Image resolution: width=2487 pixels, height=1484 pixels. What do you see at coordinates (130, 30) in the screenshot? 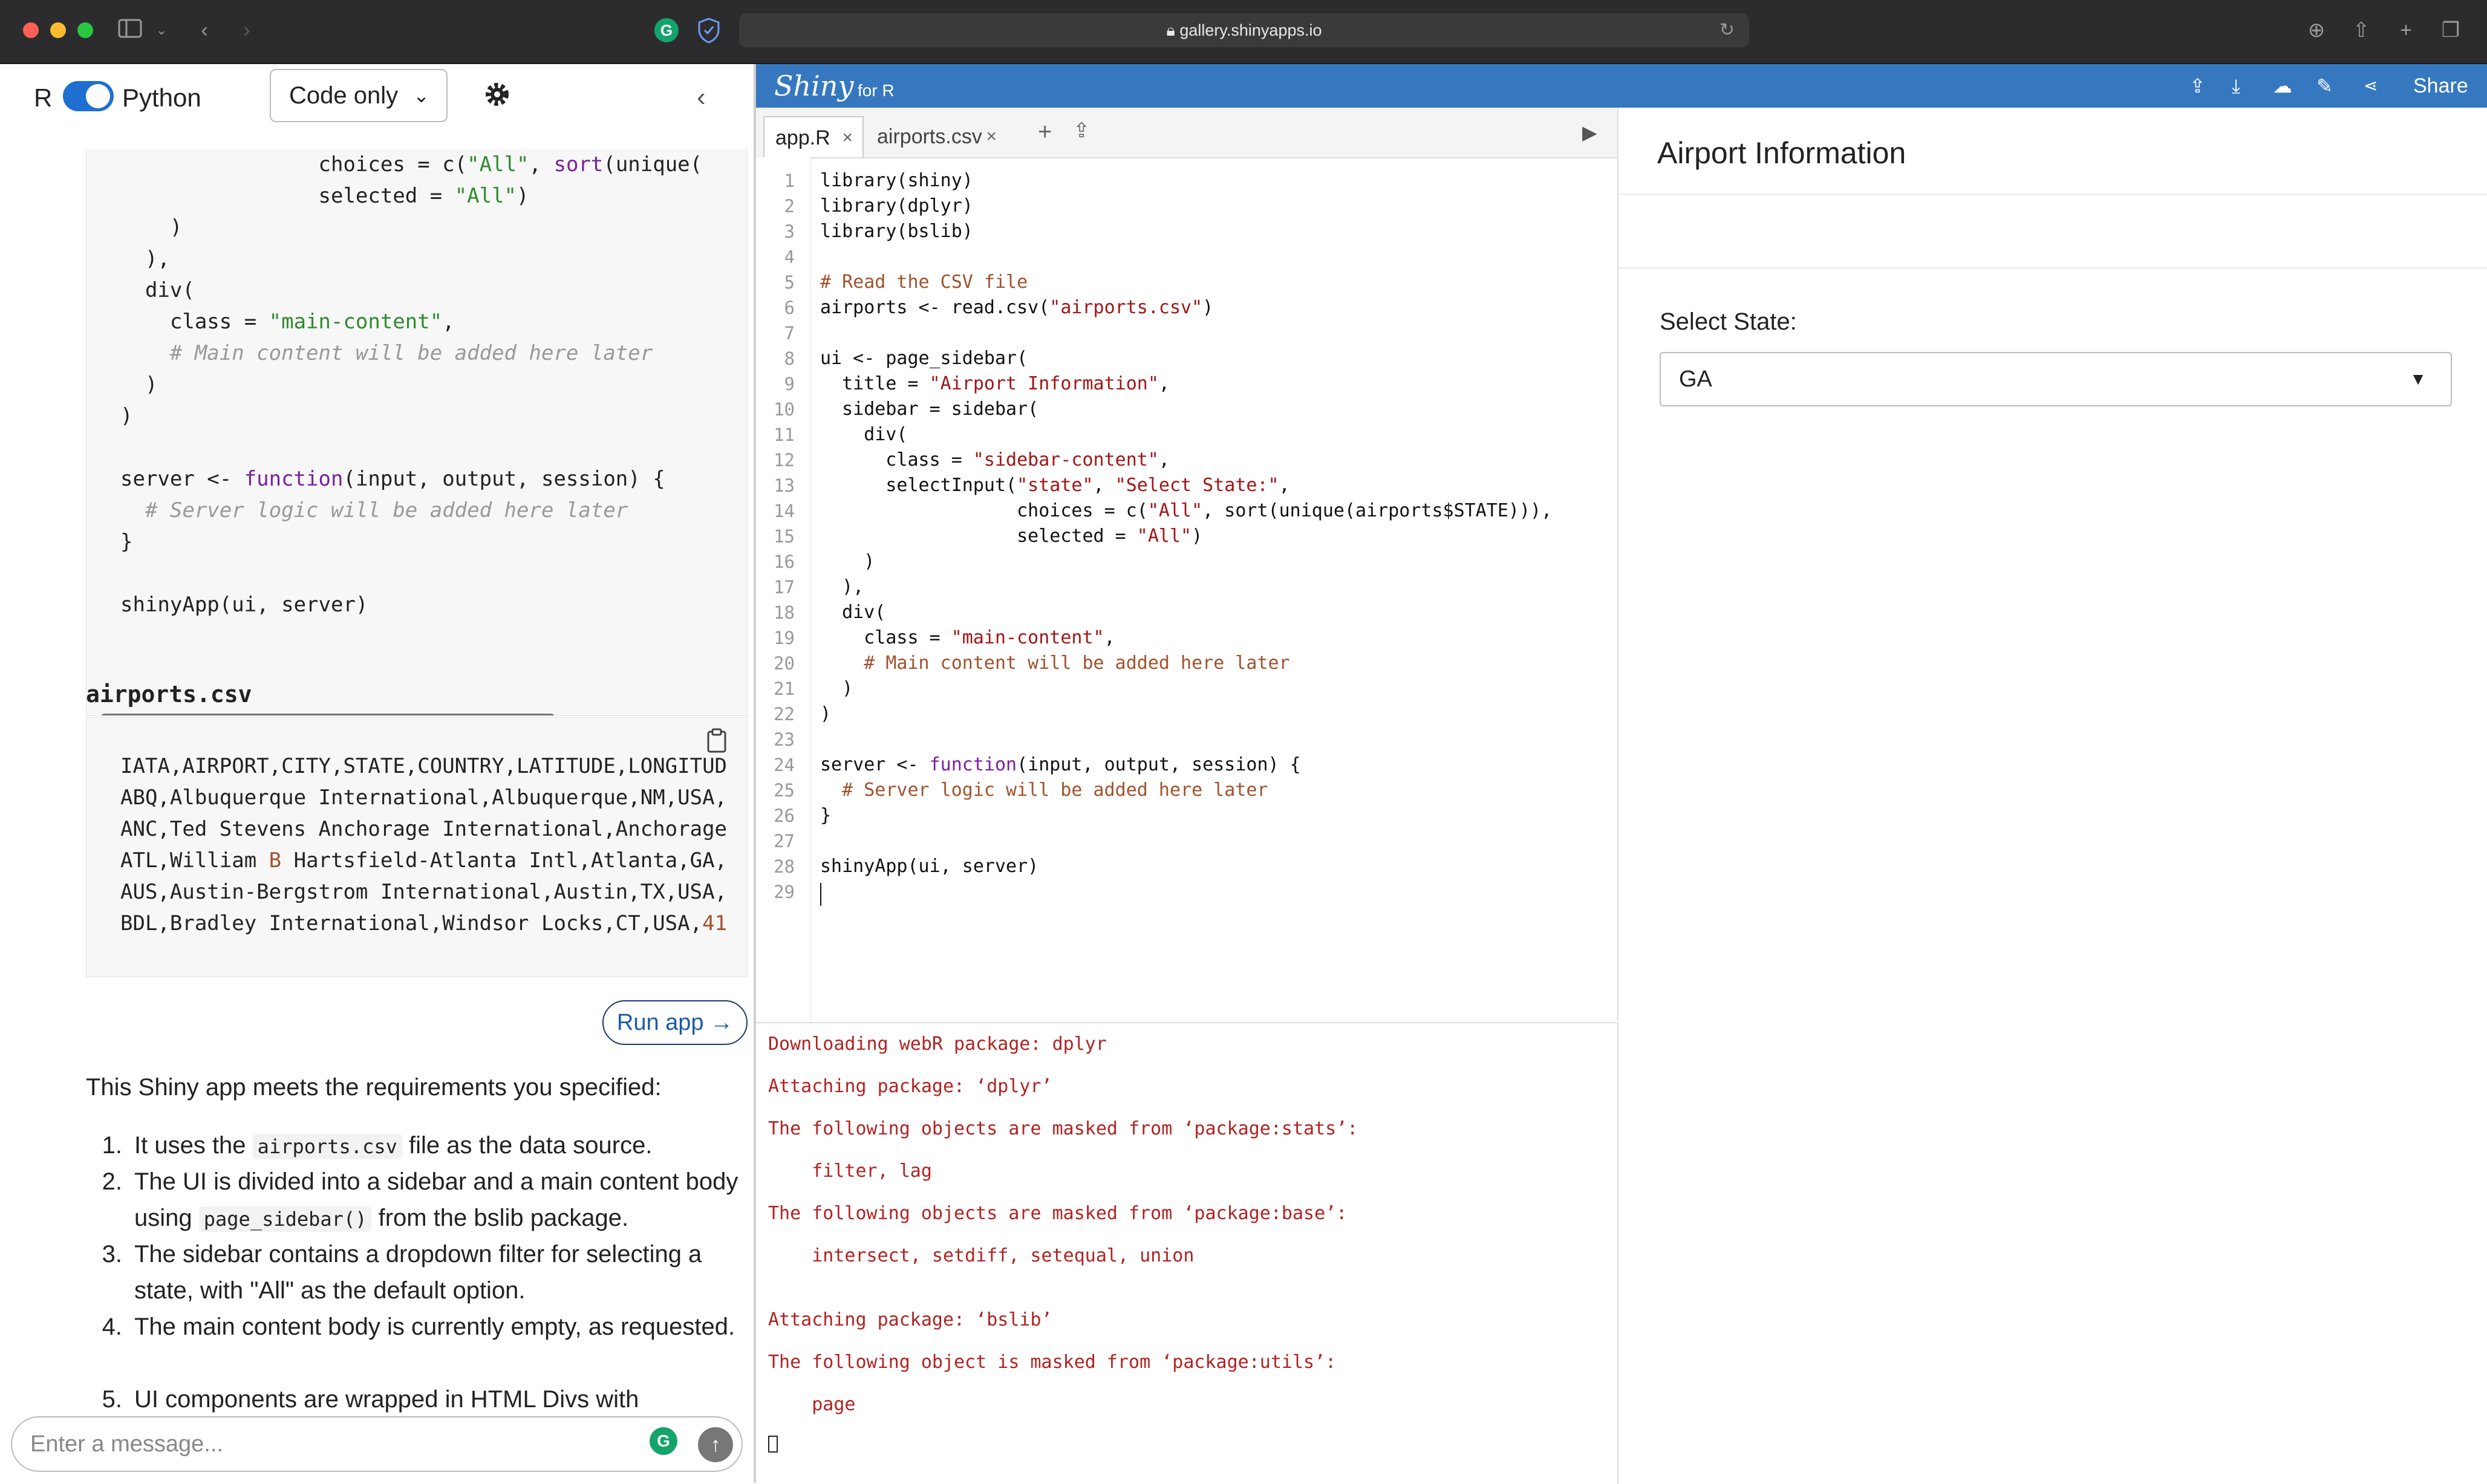
I see `sidebar-toggle-icon` at bounding box center [130, 30].